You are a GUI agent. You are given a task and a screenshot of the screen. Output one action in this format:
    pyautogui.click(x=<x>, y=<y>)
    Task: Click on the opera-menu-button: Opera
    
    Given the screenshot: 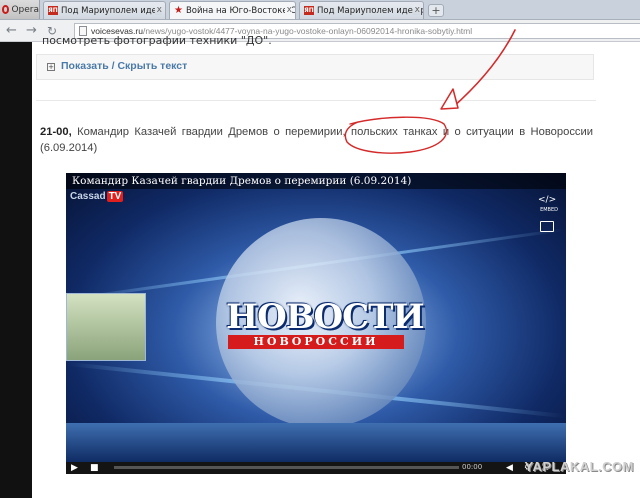 What is the action you would take?
    pyautogui.click(x=20, y=9)
    